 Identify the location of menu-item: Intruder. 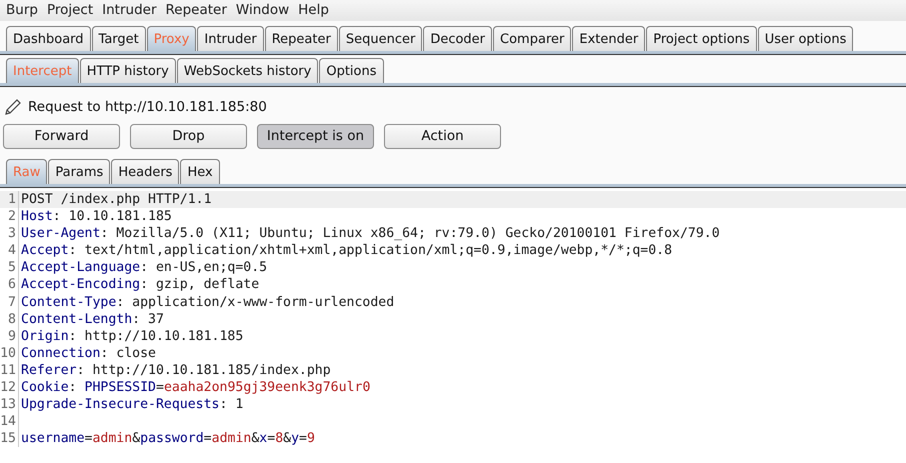
(129, 10).